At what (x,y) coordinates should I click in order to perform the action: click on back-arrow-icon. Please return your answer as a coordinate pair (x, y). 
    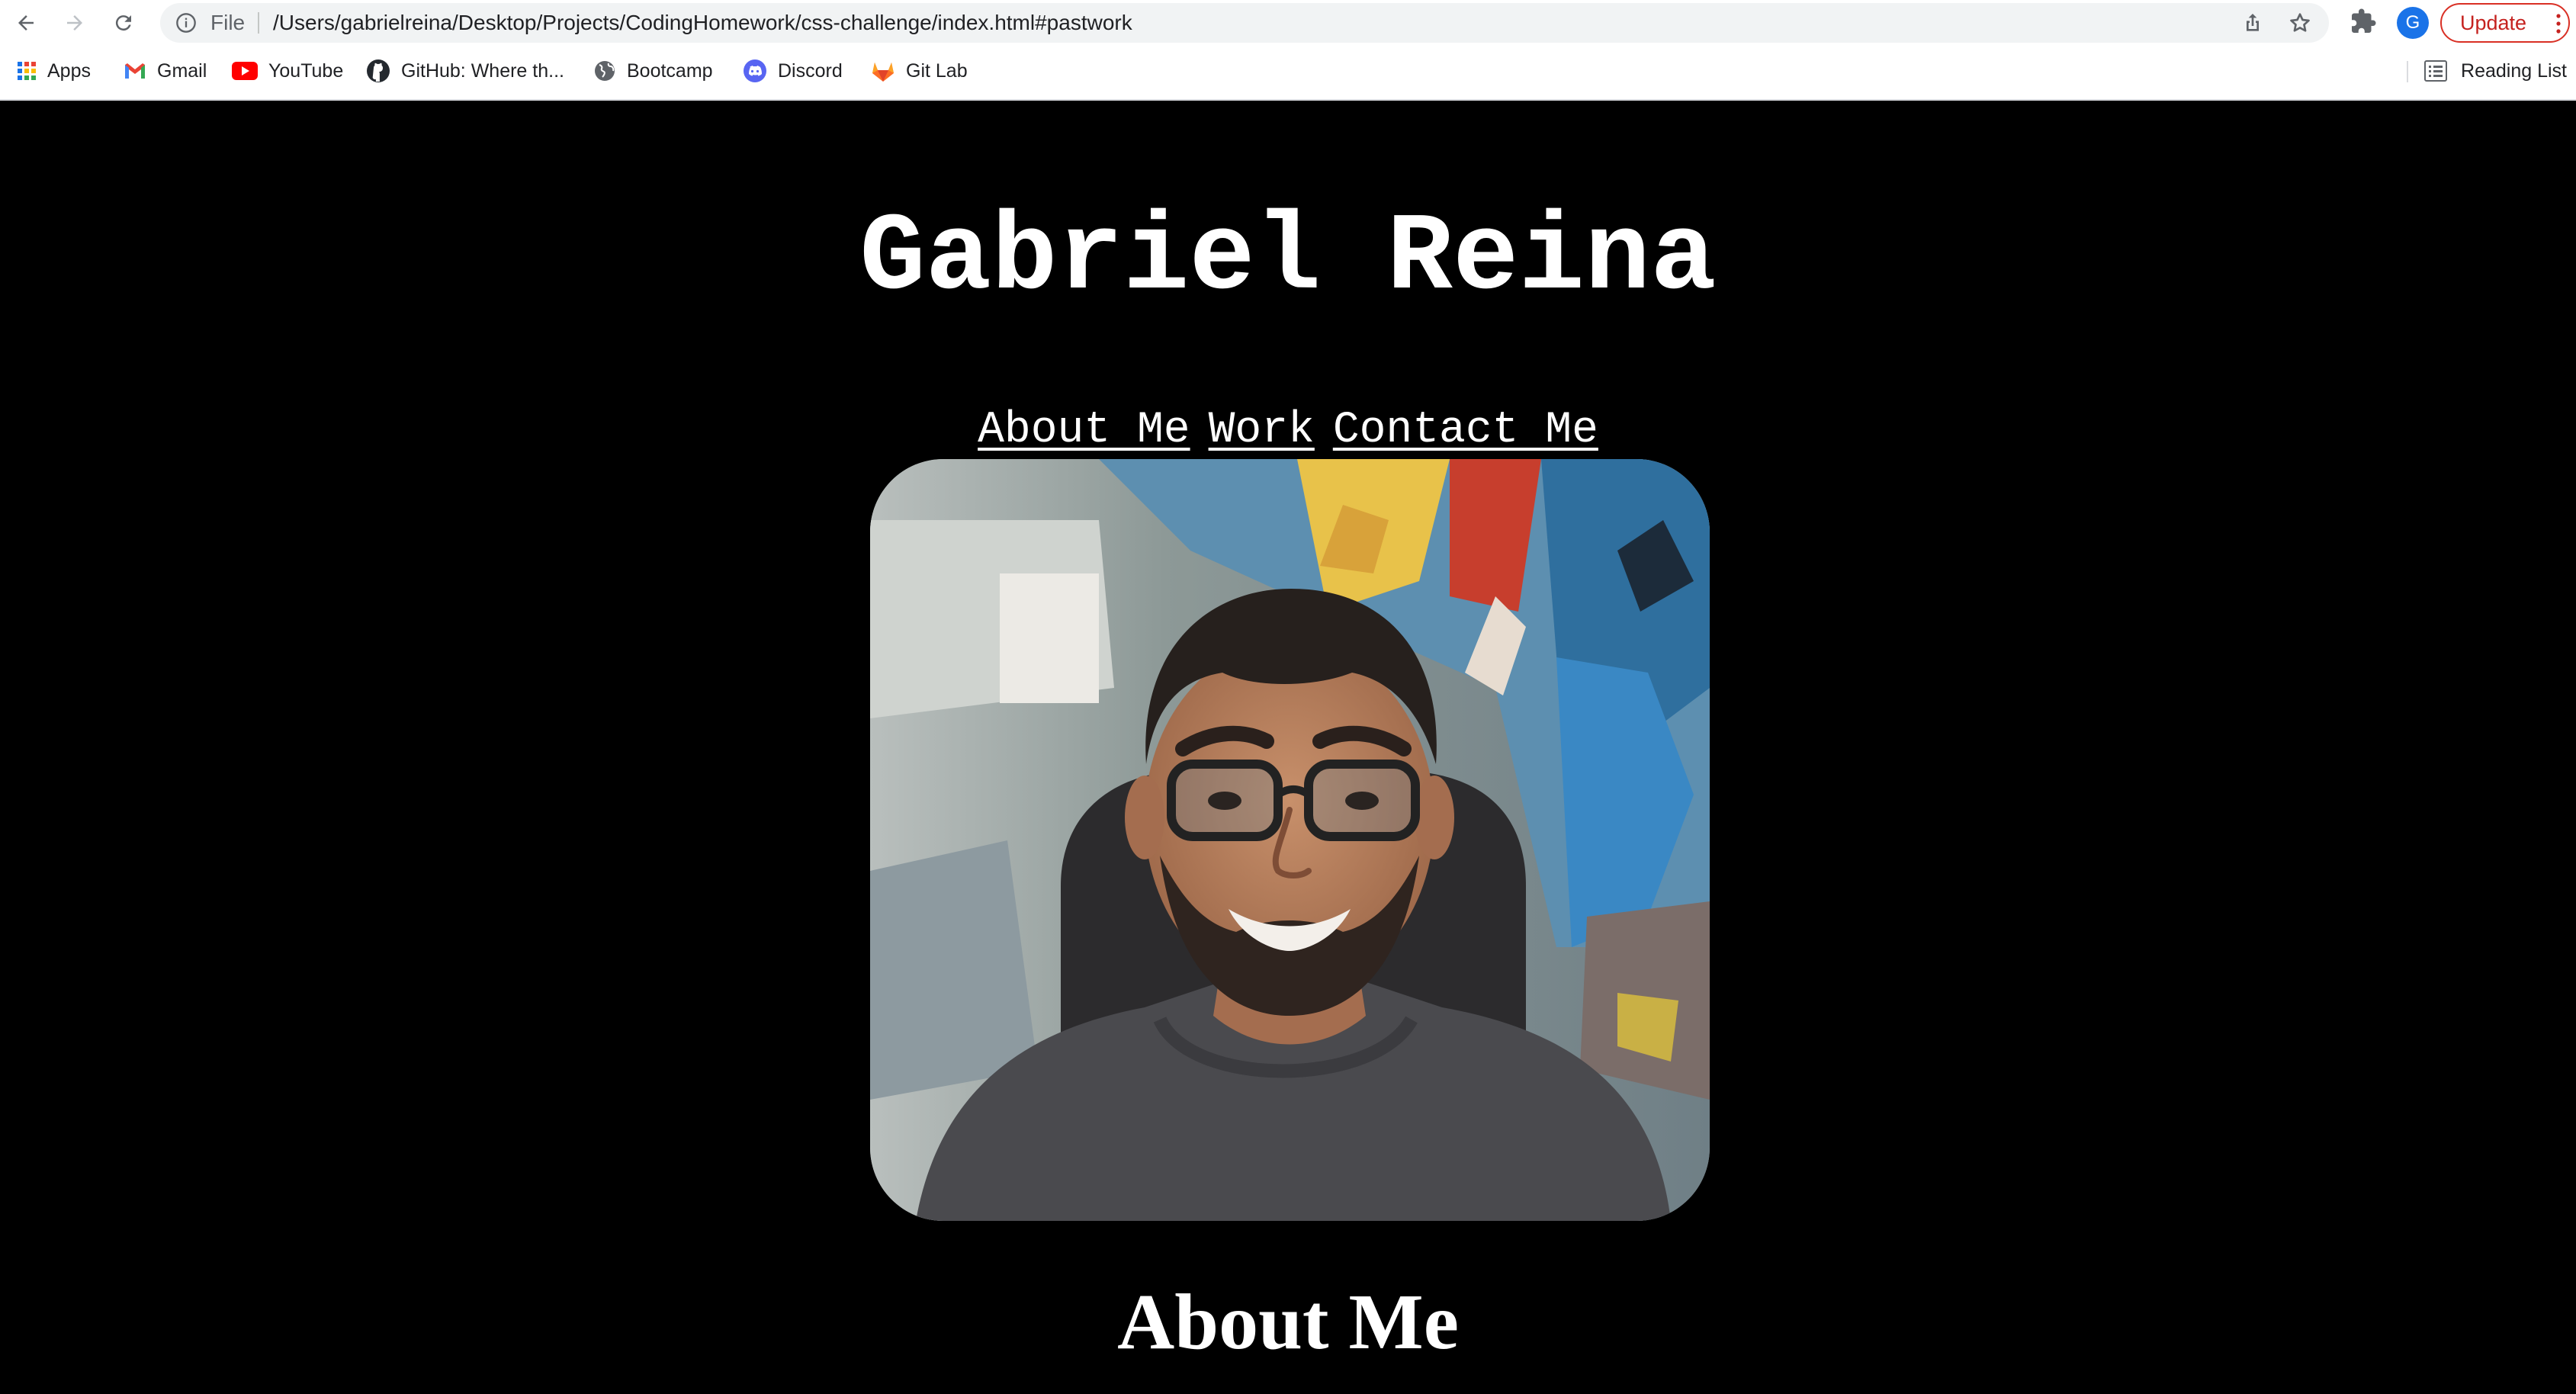
    Looking at the image, I should click on (26, 23).